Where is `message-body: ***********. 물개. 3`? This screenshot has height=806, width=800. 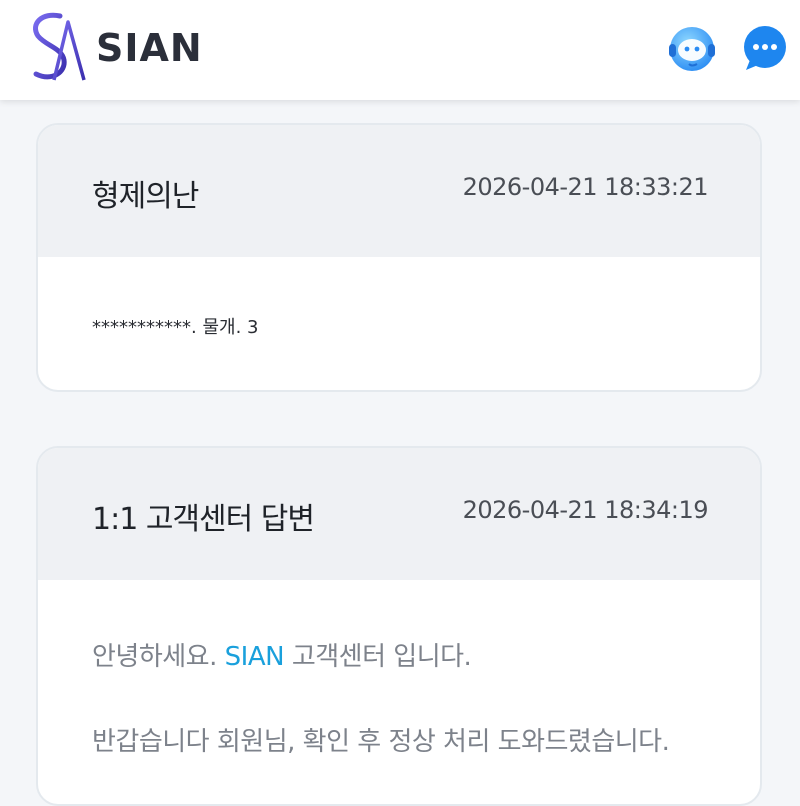 message-body: ***********. 물개. 3 is located at coordinates (175, 327).